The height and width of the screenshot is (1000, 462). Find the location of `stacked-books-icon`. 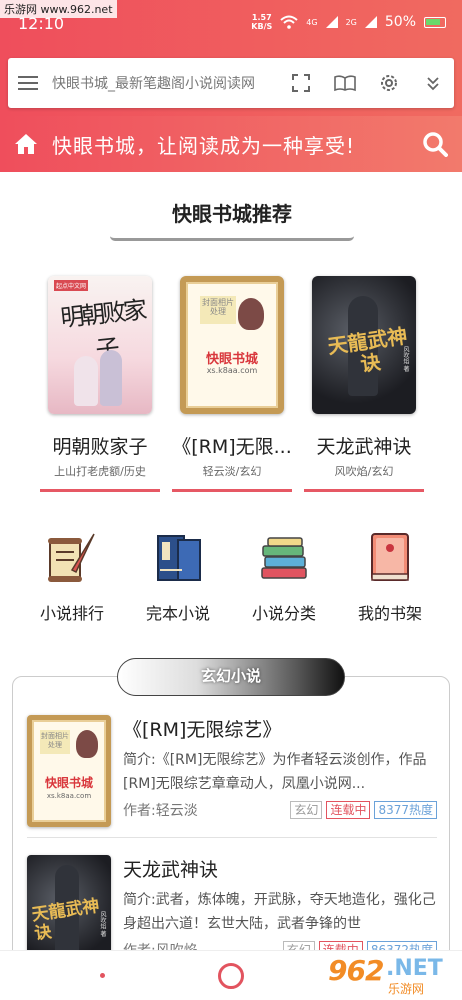

stacked-books-icon is located at coordinates (284, 558).